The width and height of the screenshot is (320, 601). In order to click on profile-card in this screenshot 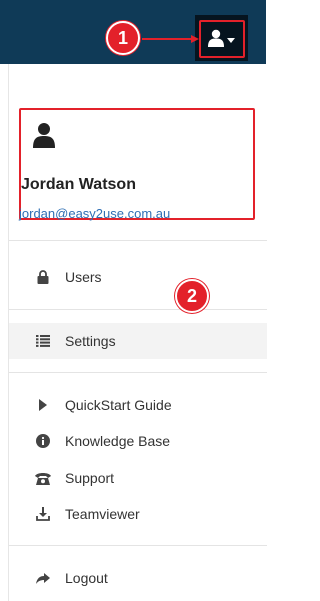, I will do `click(137, 164)`.